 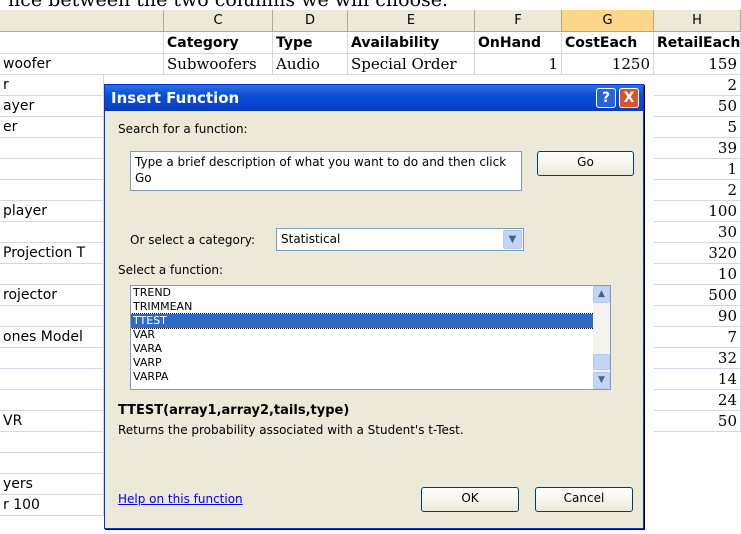 What do you see at coordinates (601, 380) in the screenshot?
I see `scroll-down-icon: ▼` at bounding box center [601, 380].